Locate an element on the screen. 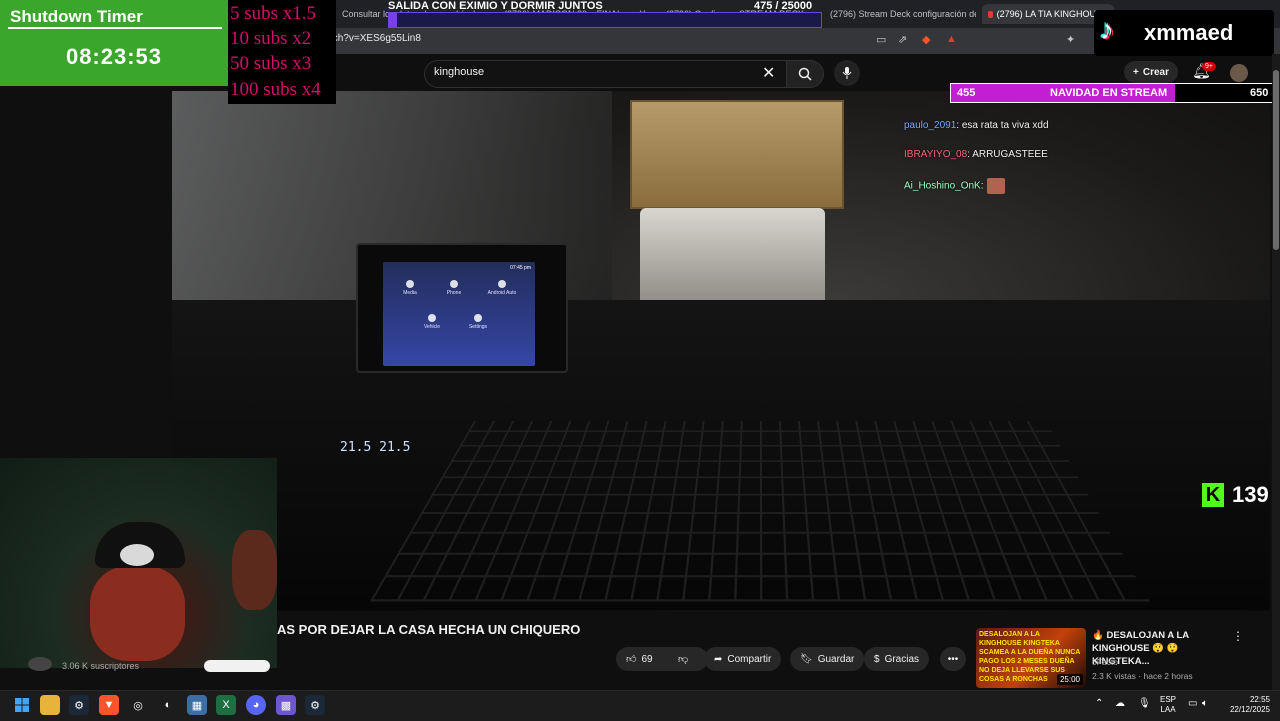  extensions-icon: ✦ is located at coordinates (1070, 39).